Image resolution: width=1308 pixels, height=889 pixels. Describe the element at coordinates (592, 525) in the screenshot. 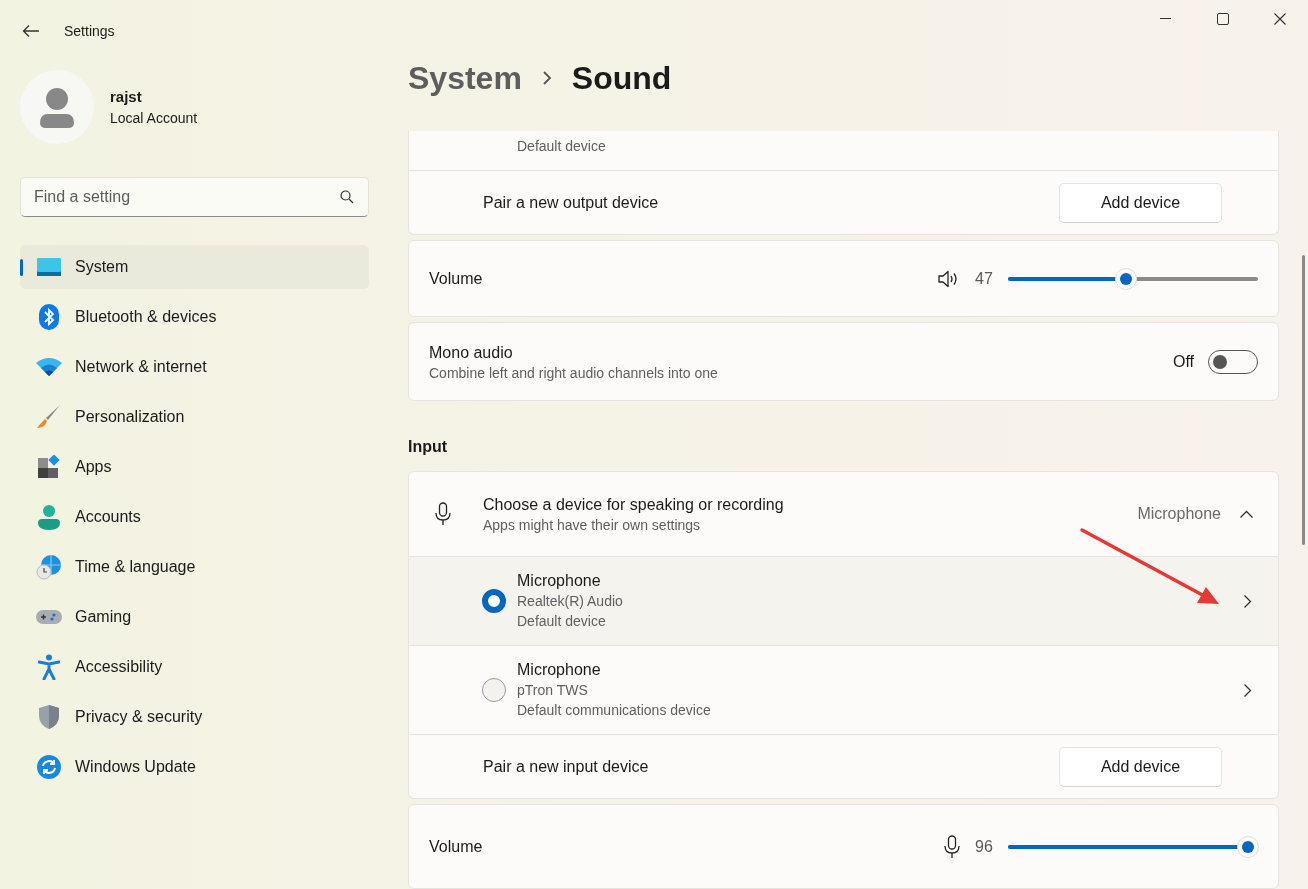

I see `chooser-subtitle: Apps might have their own settings` at that location.